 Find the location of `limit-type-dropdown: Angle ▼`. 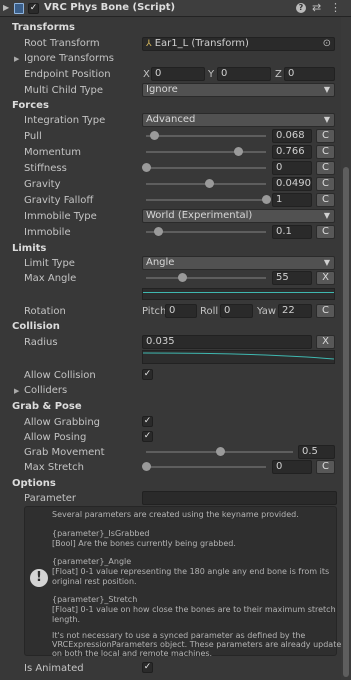

limit-type-dropdown: Angle ▼ is located at coordinates (238, 263).